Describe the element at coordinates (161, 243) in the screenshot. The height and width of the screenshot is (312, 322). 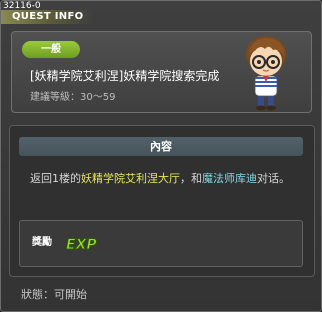
I see `reward-box` at that location.